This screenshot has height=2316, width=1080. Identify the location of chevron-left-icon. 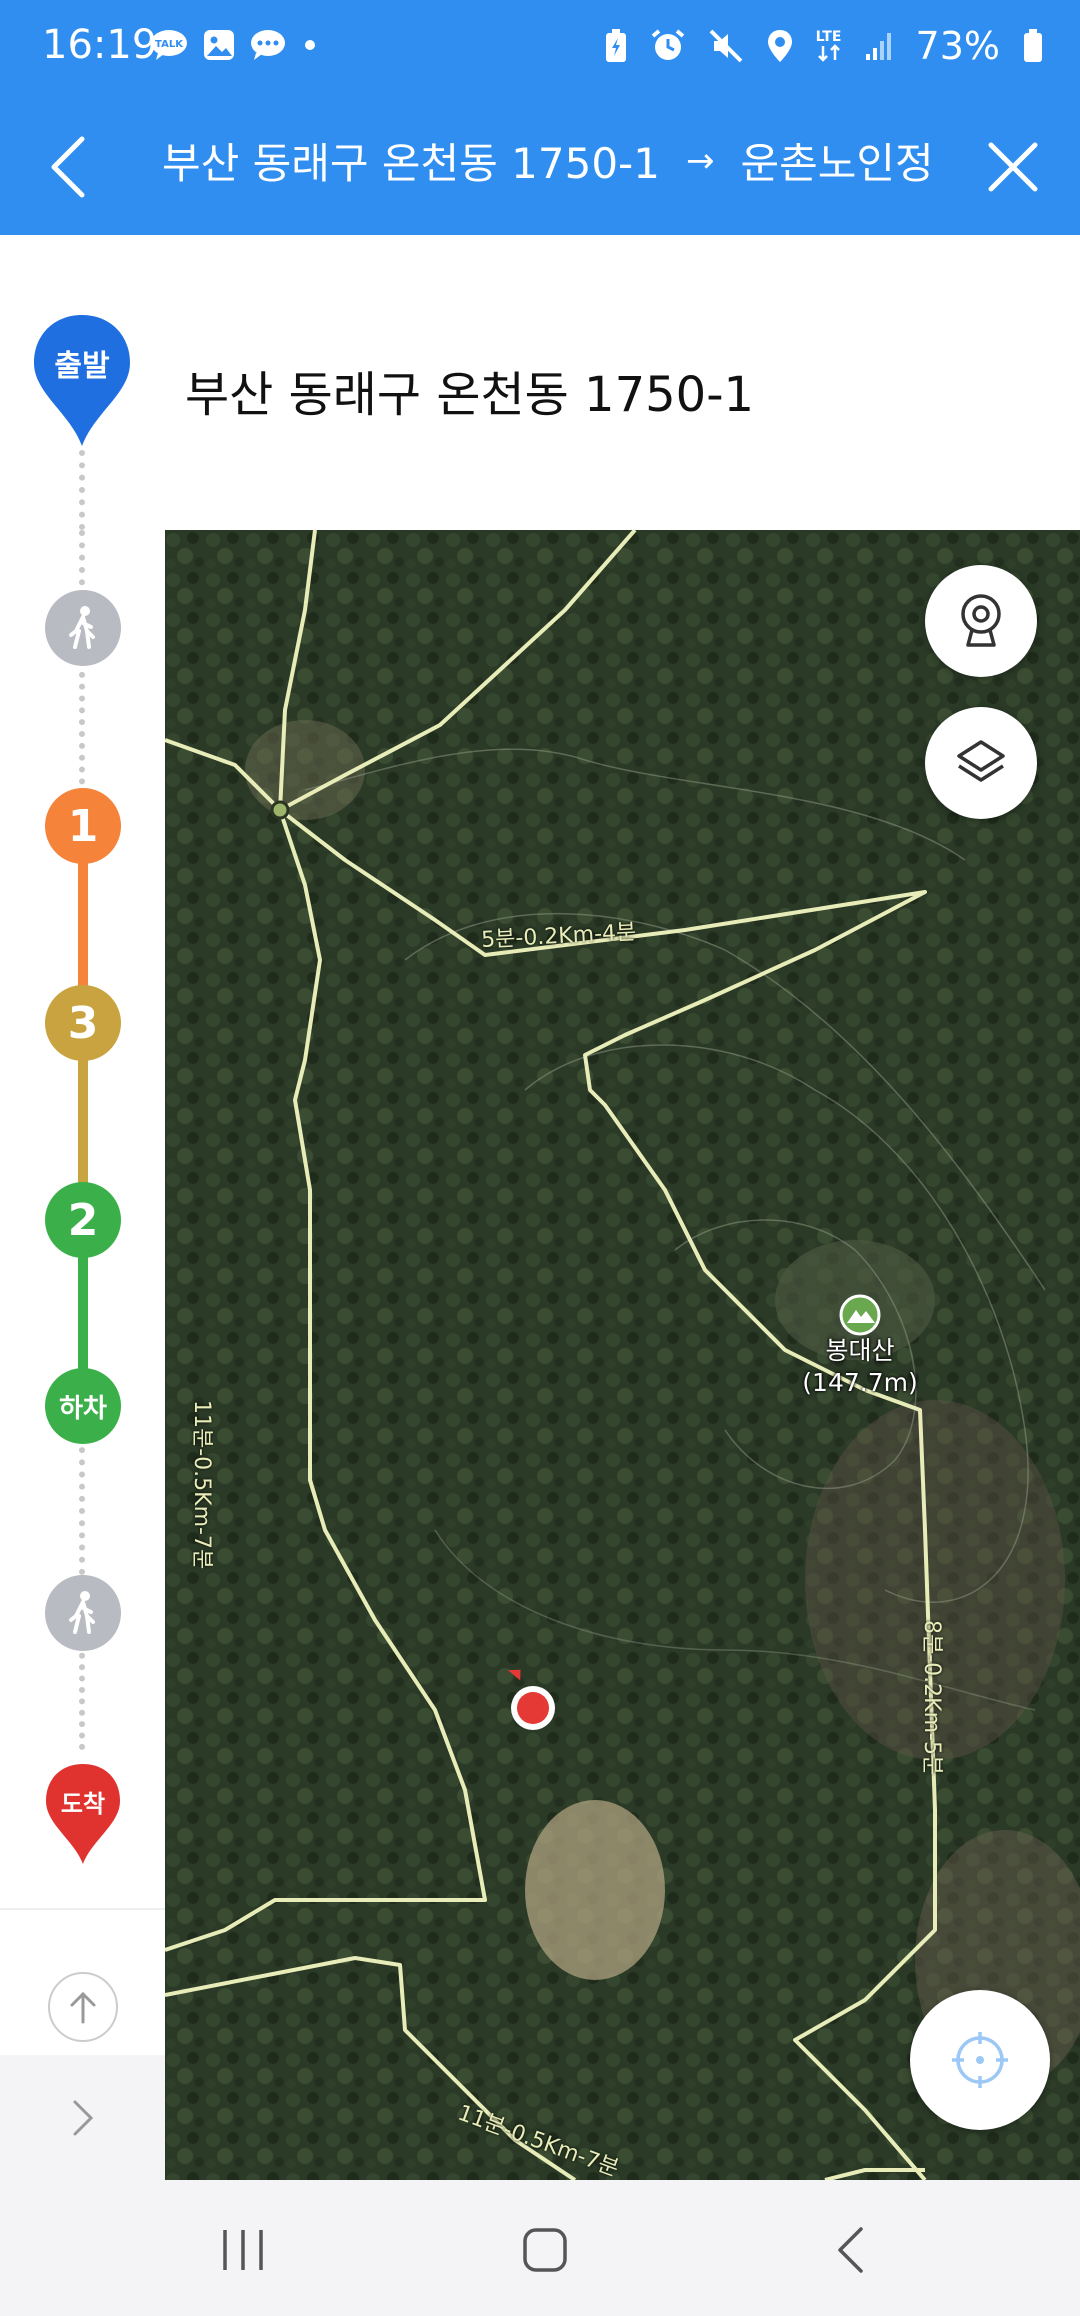
(68, 167).